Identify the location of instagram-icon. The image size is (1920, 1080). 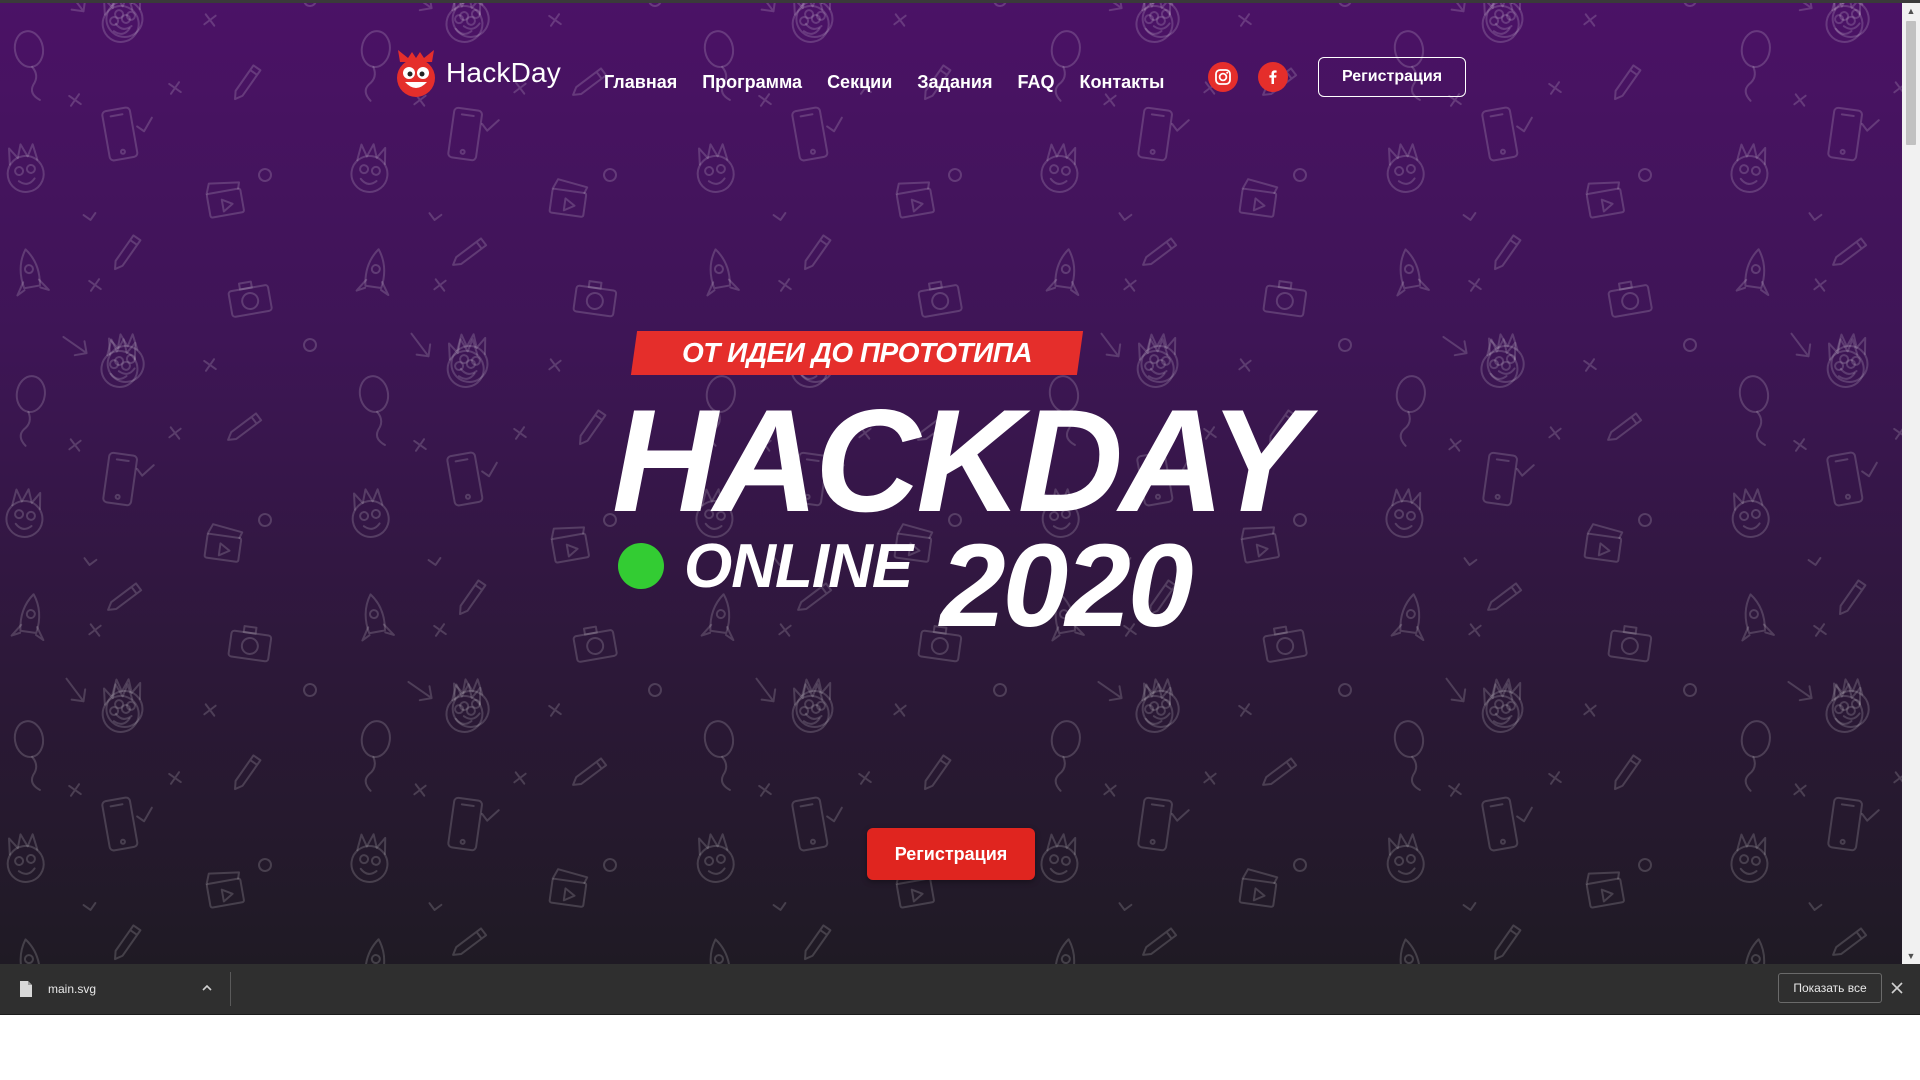
(1223, 77).